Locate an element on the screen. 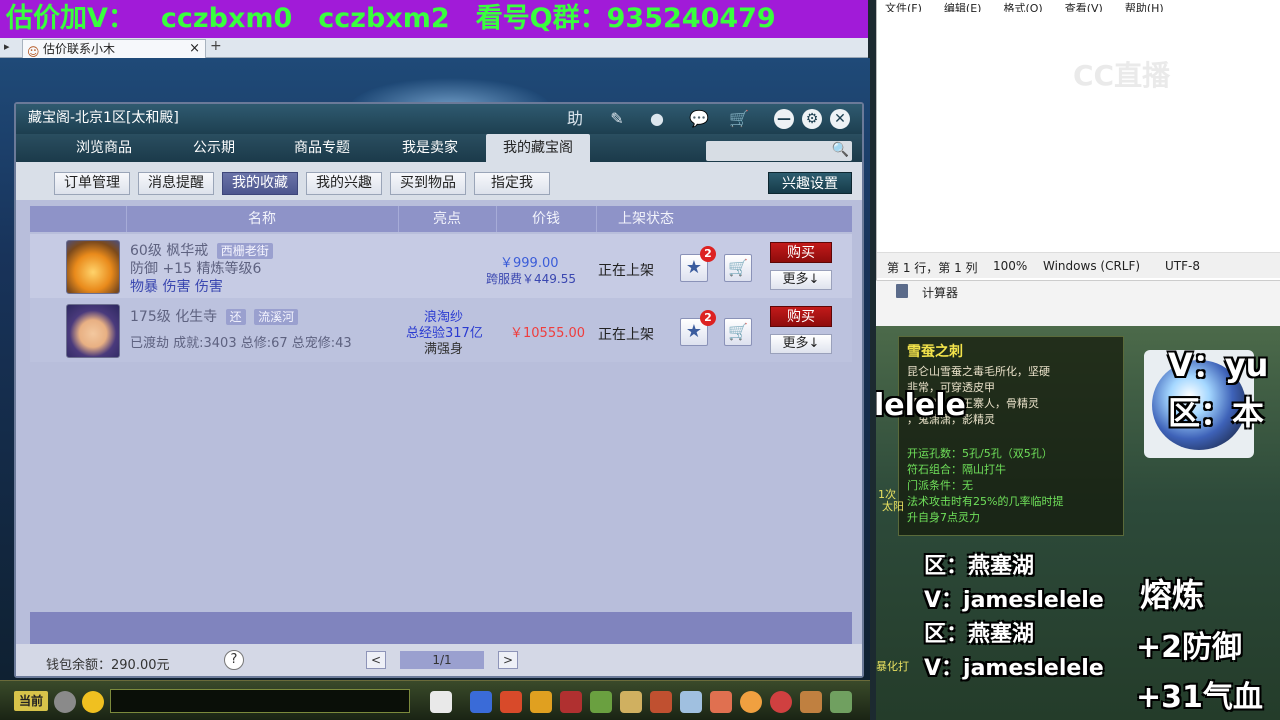  minimize-button: — is located at coordinates (784, 119).